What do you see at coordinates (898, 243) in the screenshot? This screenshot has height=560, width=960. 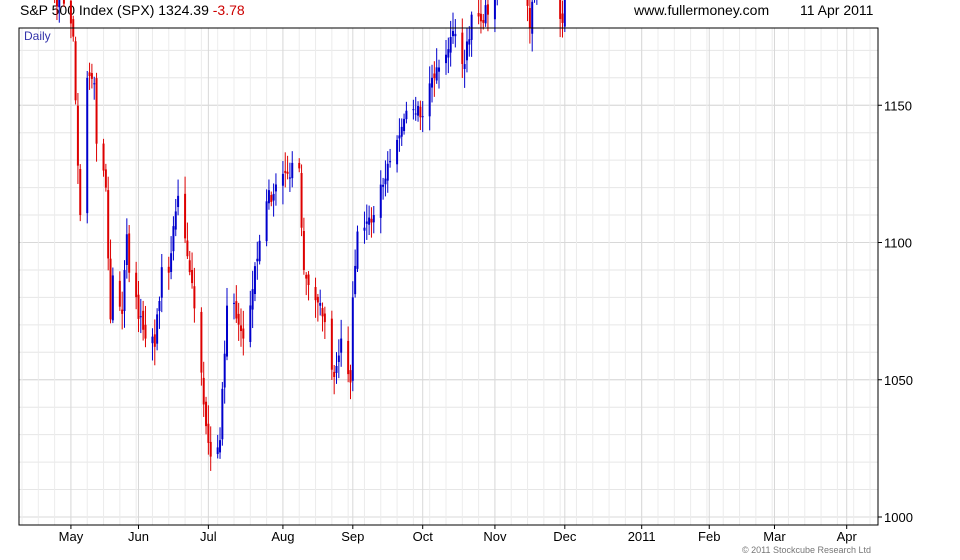 I see `y-tick-label: 1100` at bounding box center [898, 243].